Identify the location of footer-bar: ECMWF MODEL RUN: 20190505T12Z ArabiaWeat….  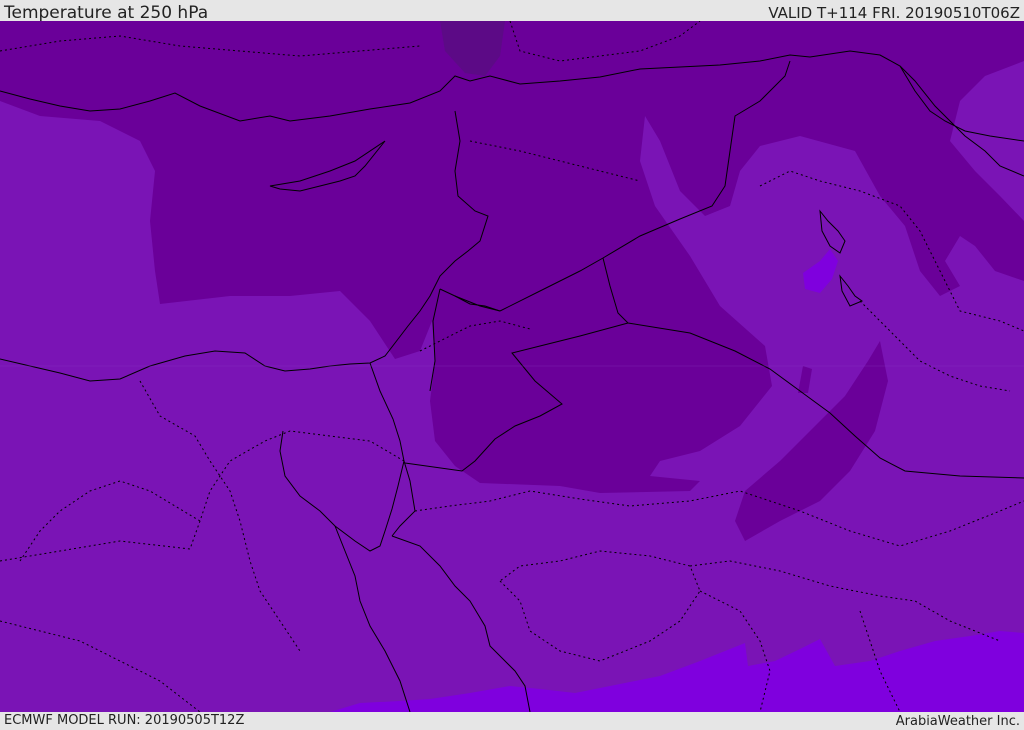
(512, 720).